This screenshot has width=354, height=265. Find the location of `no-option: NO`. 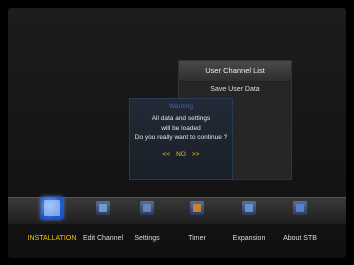

no-option: NO is located at coordinates (181, 154).